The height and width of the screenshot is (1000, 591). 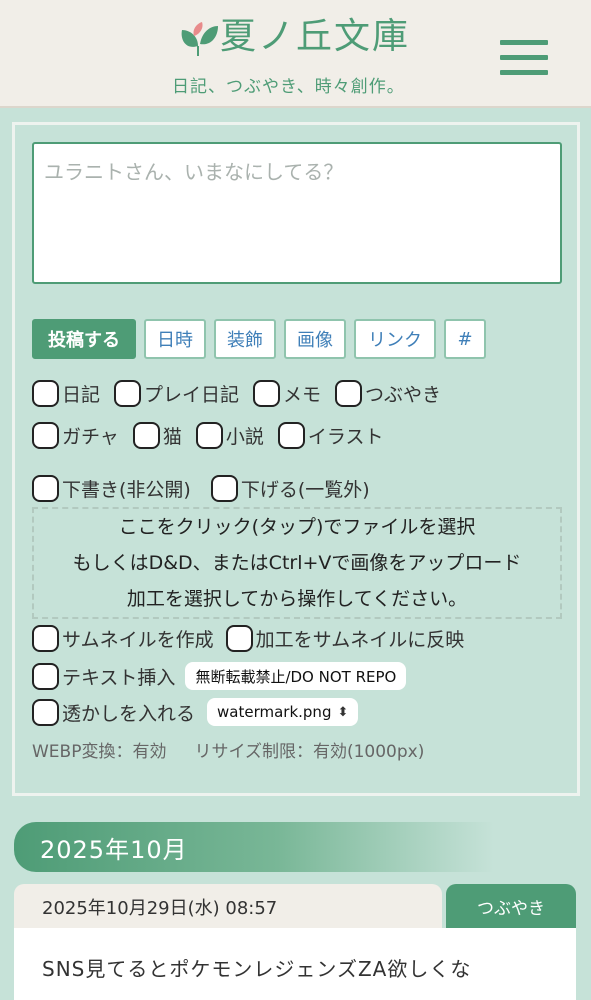 I want to click on watermark-select-value: watermark.png, so click(x=274, y=712).